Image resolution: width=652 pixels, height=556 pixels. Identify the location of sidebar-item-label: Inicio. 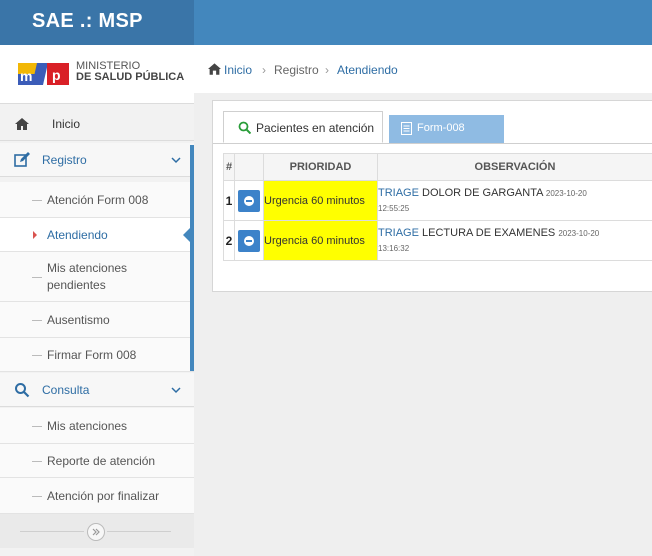
(66, 123).